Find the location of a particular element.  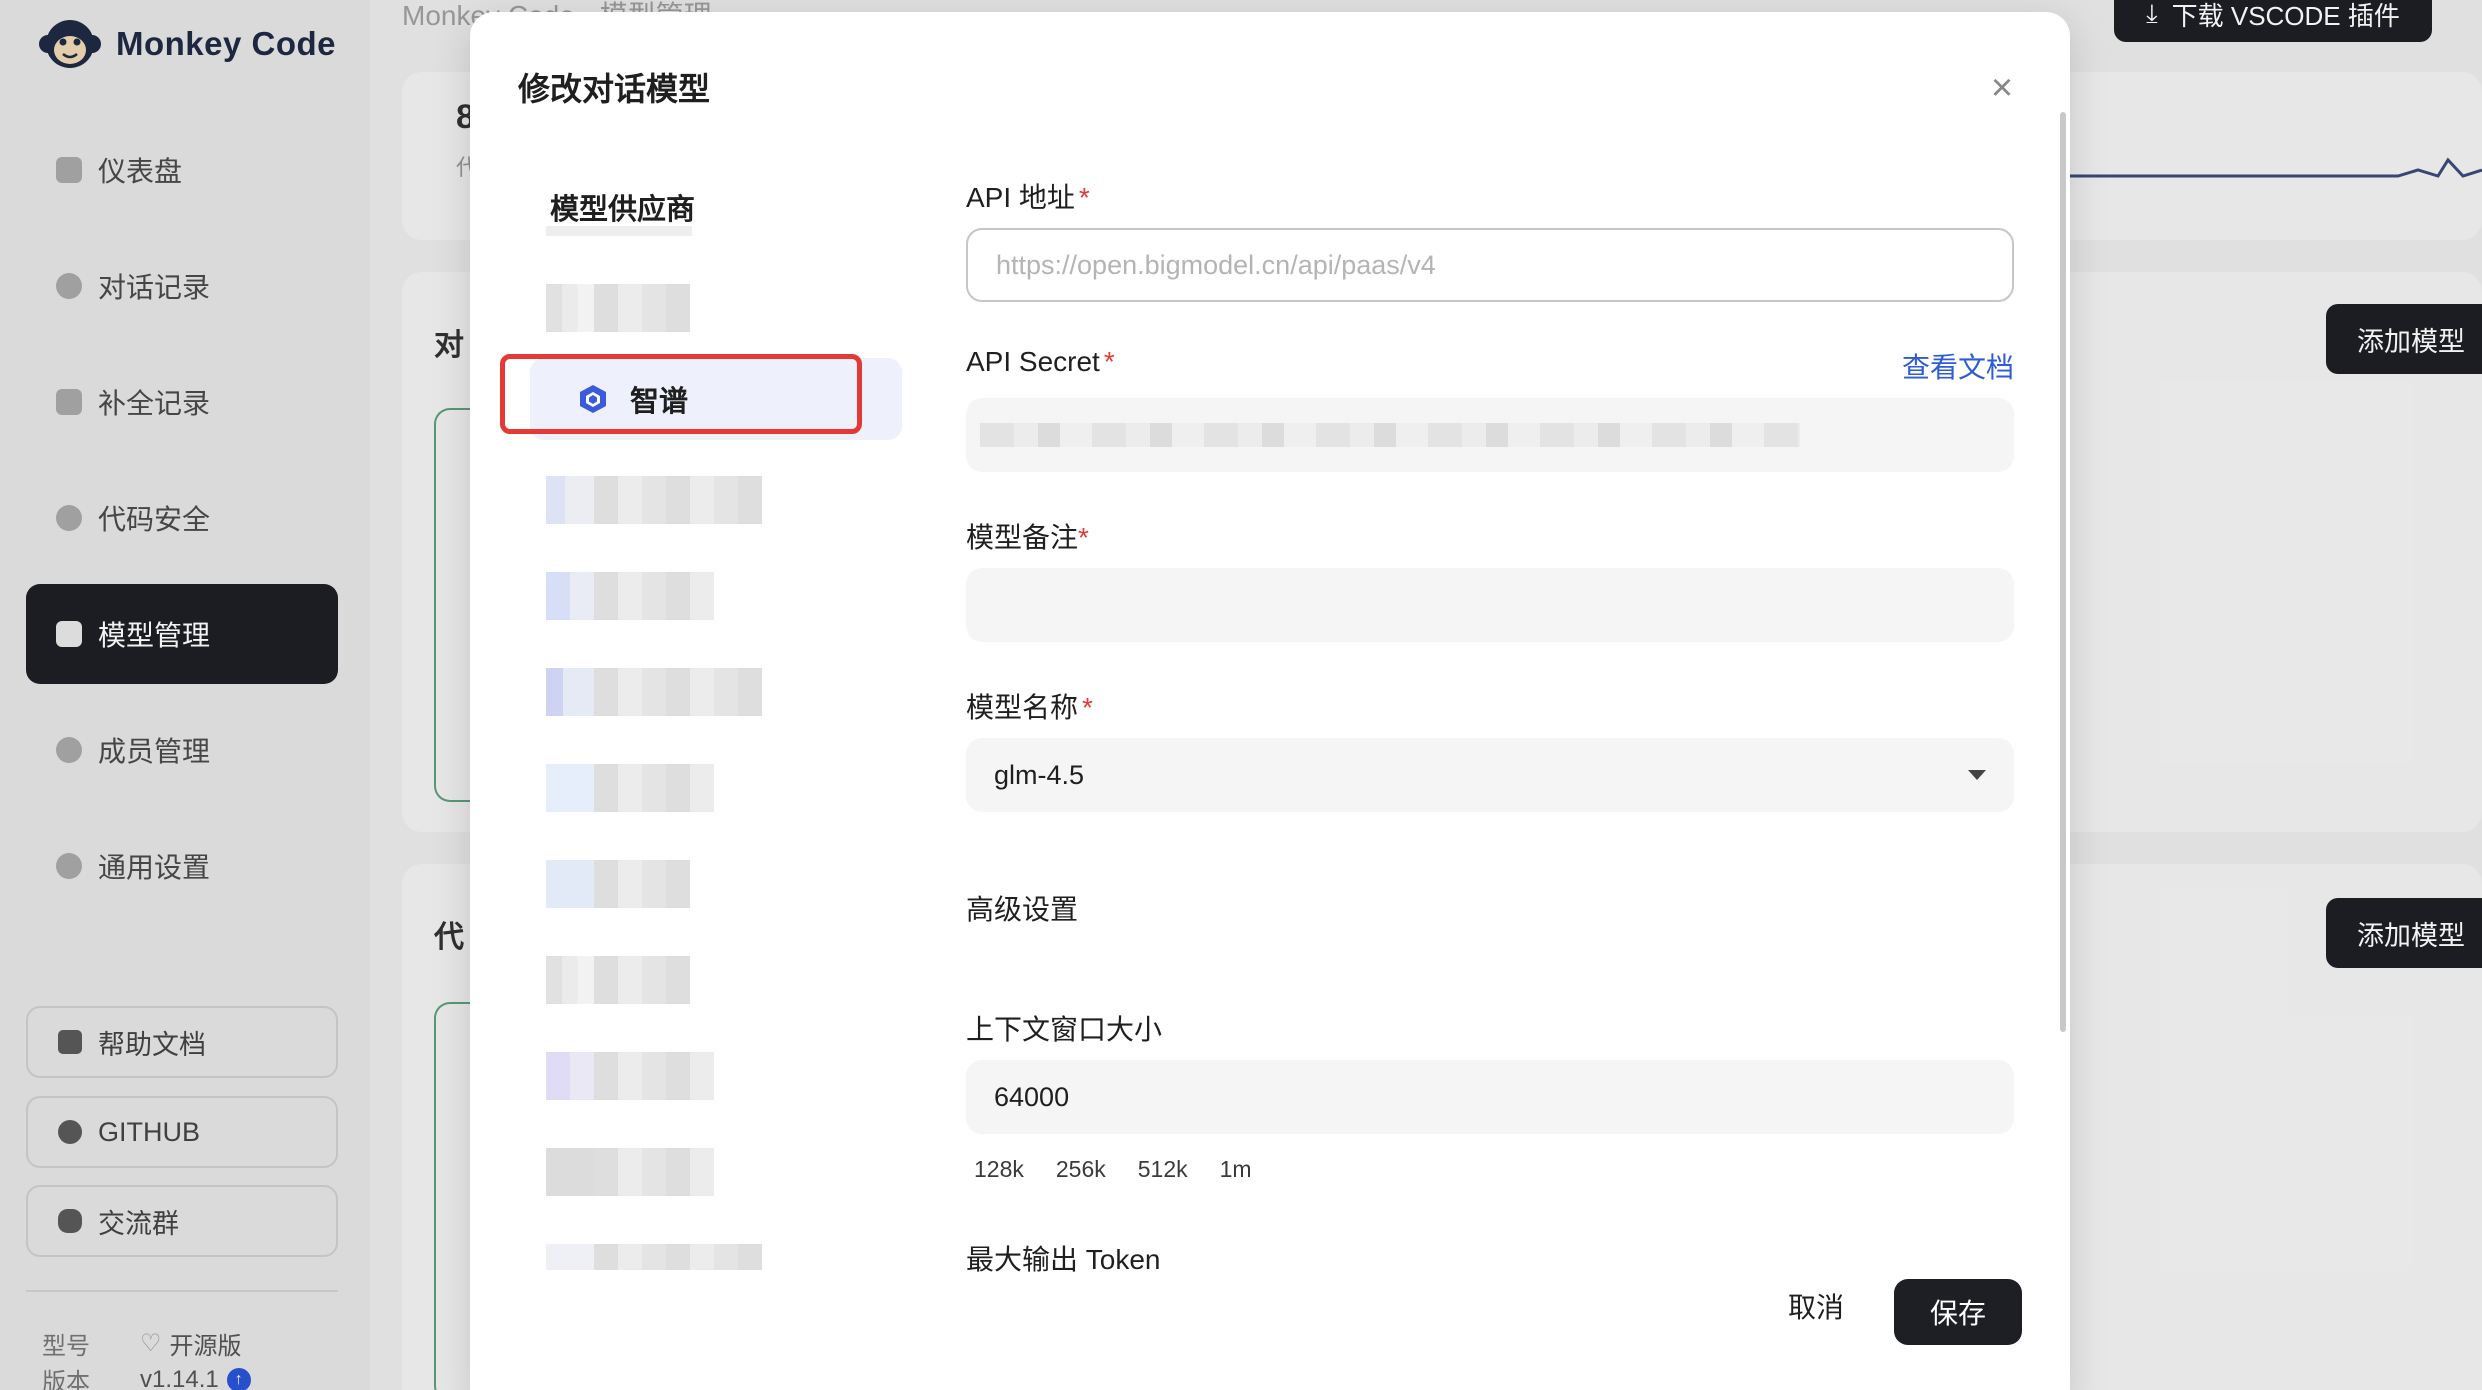

api-address-input: https://open.bigmodel.cn/api/paas/v4 is located at coordinates (1490, 265).